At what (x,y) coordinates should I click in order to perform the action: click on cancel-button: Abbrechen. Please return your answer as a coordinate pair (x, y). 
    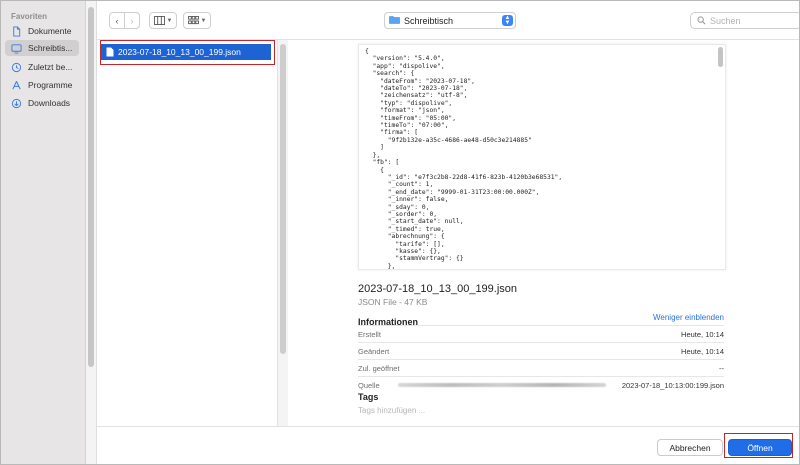
    Looking at the image, I should click on (690, 447).